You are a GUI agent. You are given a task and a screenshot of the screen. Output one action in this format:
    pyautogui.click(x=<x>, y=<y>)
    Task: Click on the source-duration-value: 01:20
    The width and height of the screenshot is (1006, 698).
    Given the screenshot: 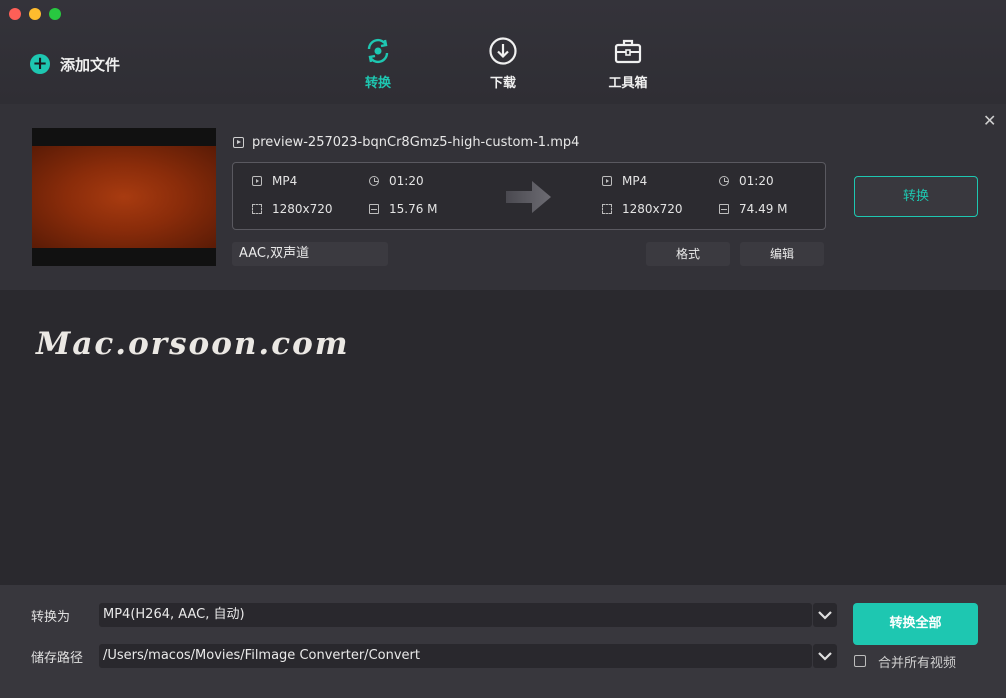 What is the action you would take?
    pyautogui.click(x=406, y=181)
    